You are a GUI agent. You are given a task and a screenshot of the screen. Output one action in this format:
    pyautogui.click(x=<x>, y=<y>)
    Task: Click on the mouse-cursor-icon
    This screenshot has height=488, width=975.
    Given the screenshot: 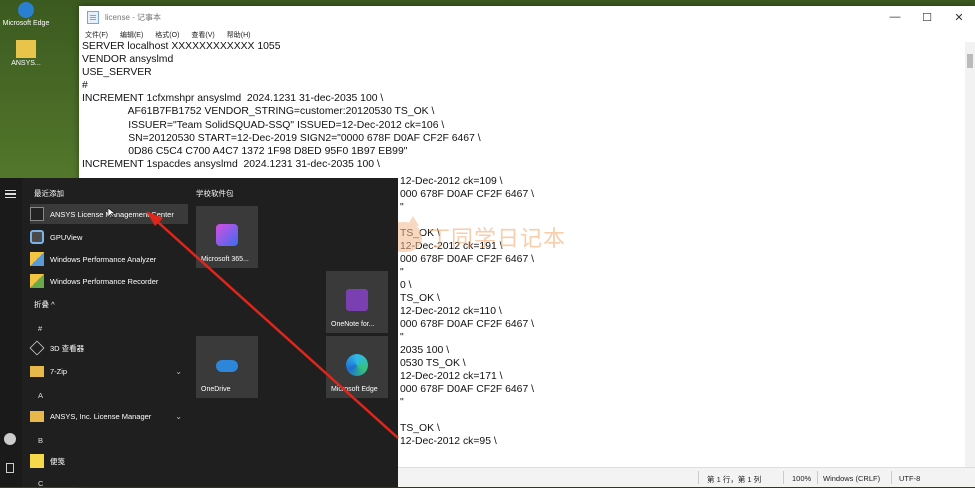 What is the action you would take?
    pyautogui.click(x=112, y=213)
    